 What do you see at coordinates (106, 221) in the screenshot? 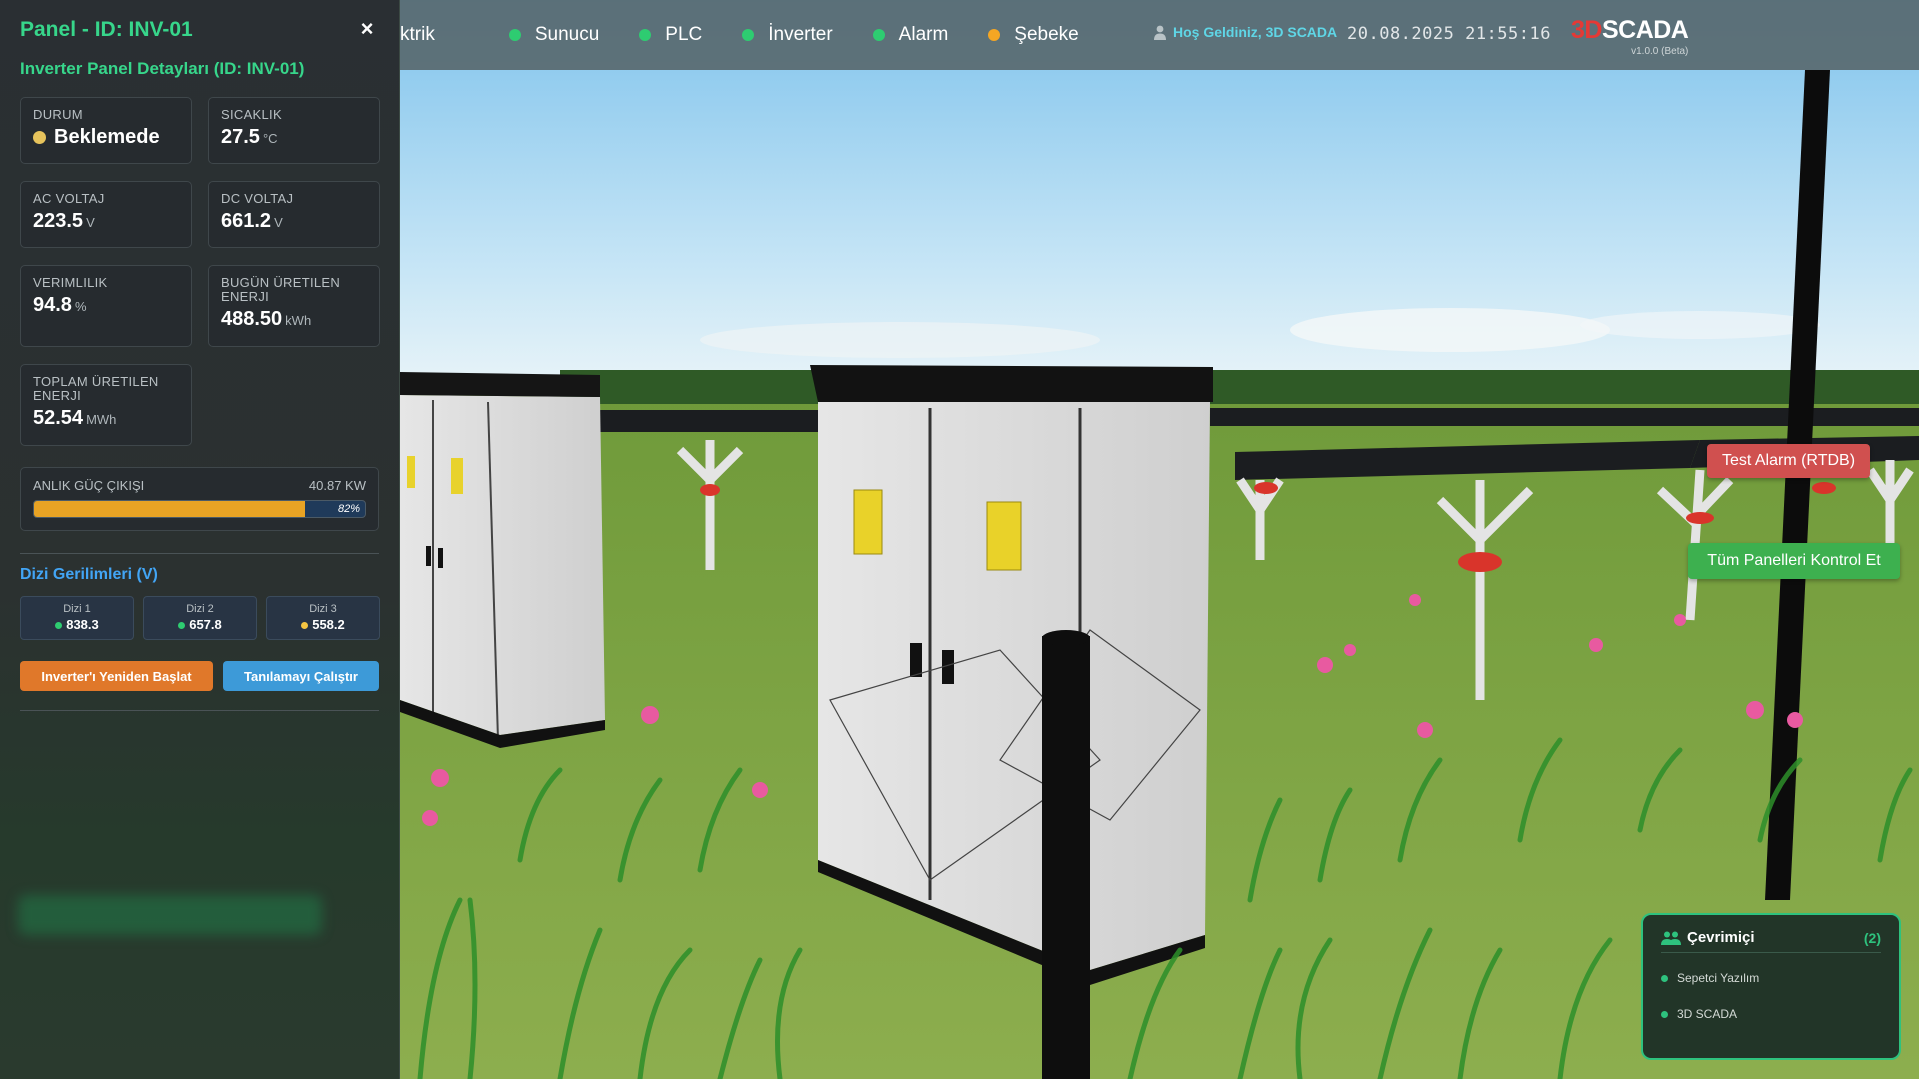
I see `ac-voltage-value: 223.5 V` at bounding box center [106, 221].